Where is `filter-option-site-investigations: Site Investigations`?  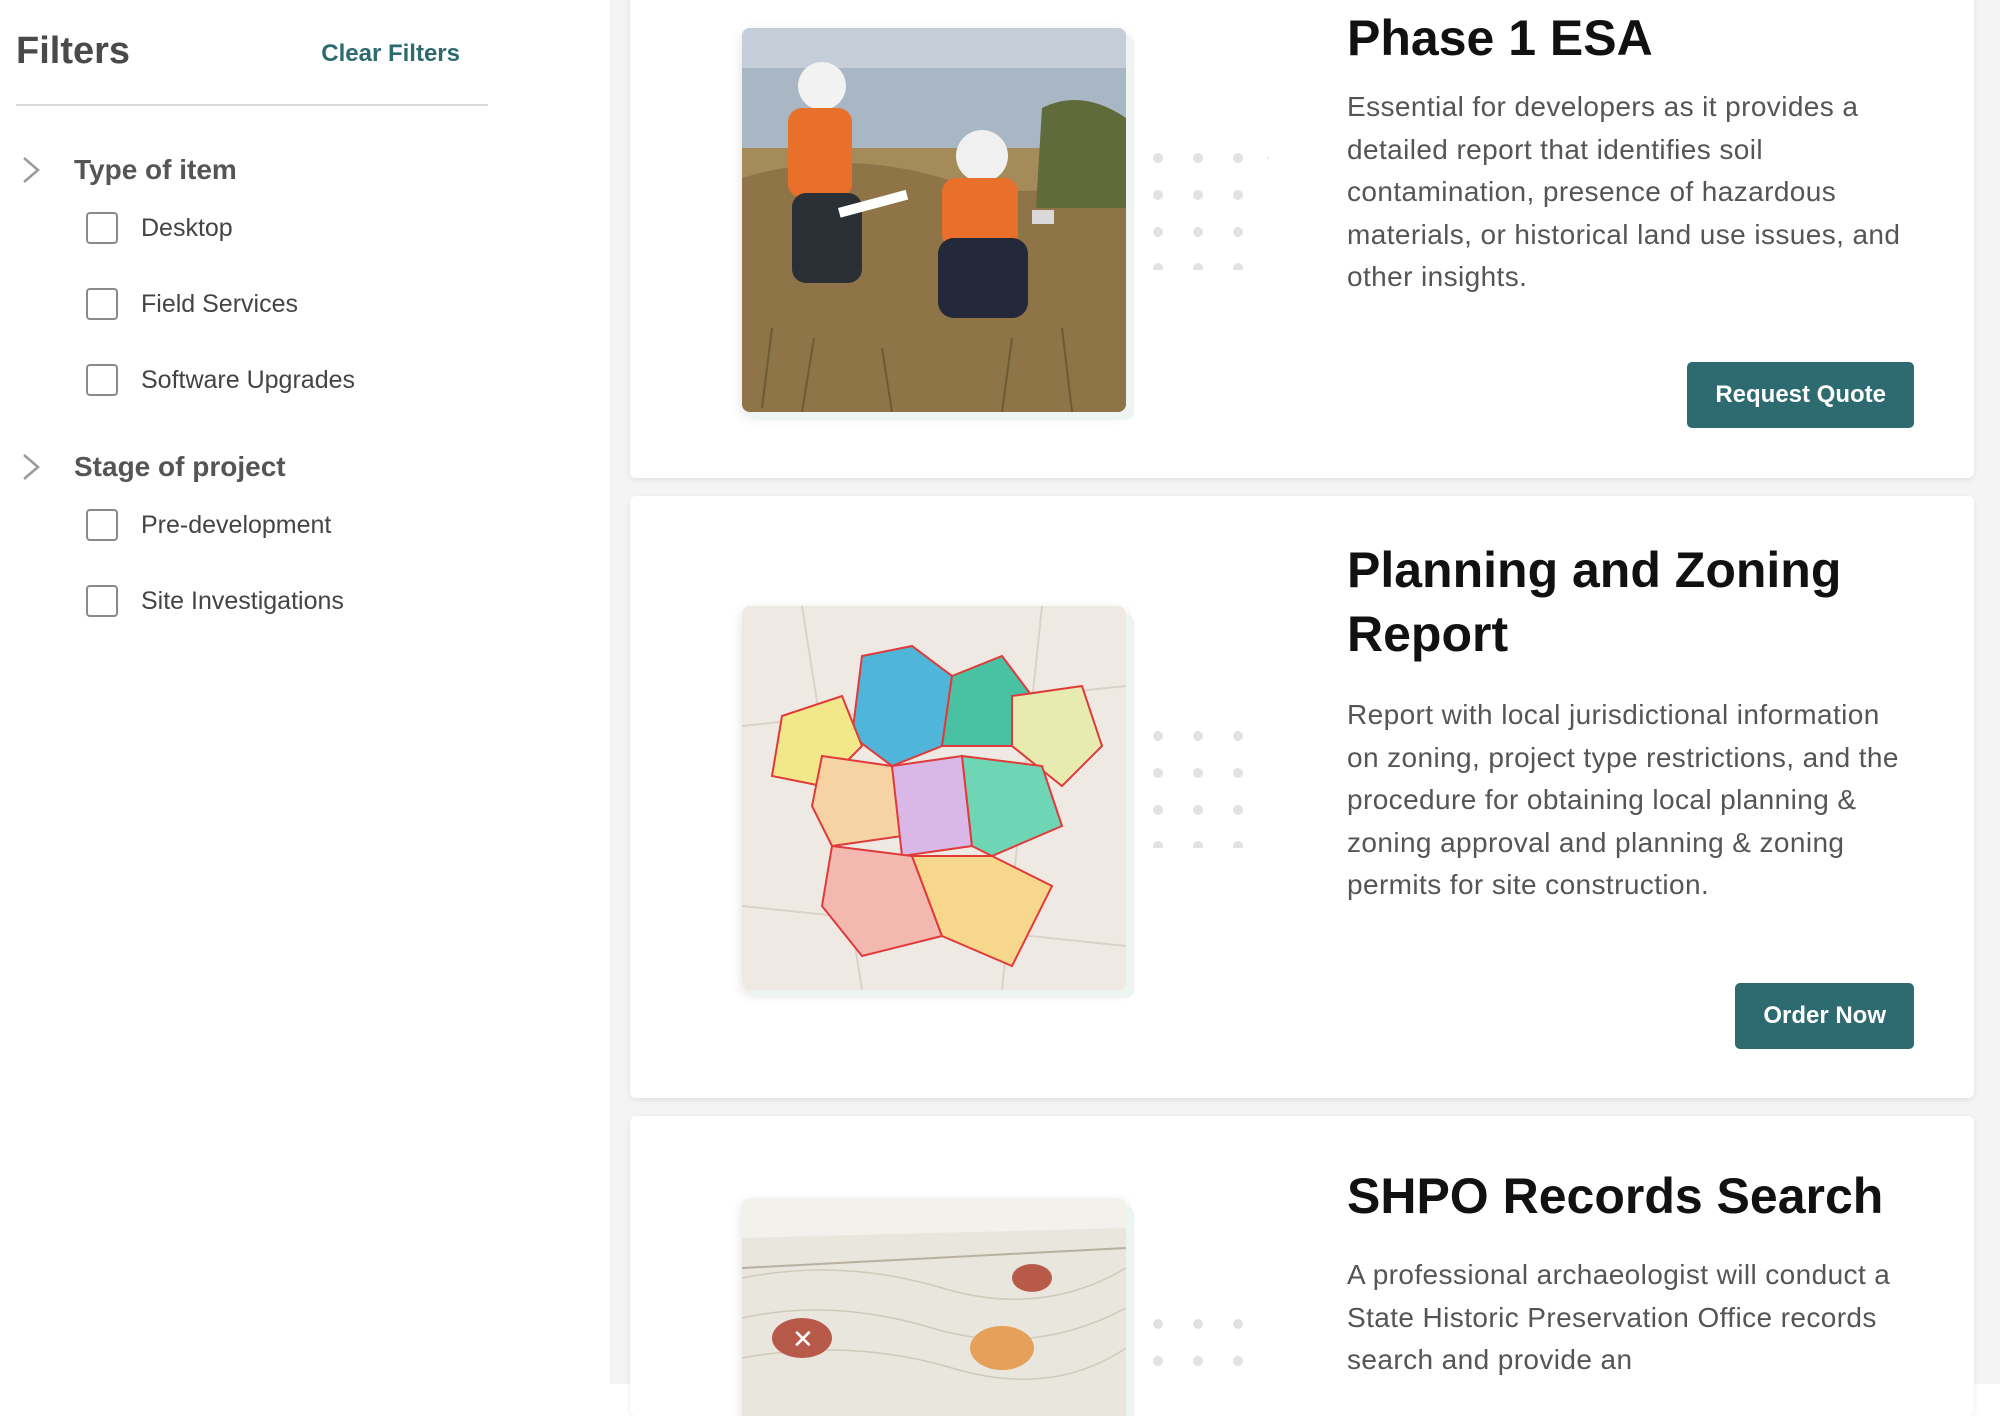 filter-option-site-investigations: Site Investigations is located at coordinates (251, 611).